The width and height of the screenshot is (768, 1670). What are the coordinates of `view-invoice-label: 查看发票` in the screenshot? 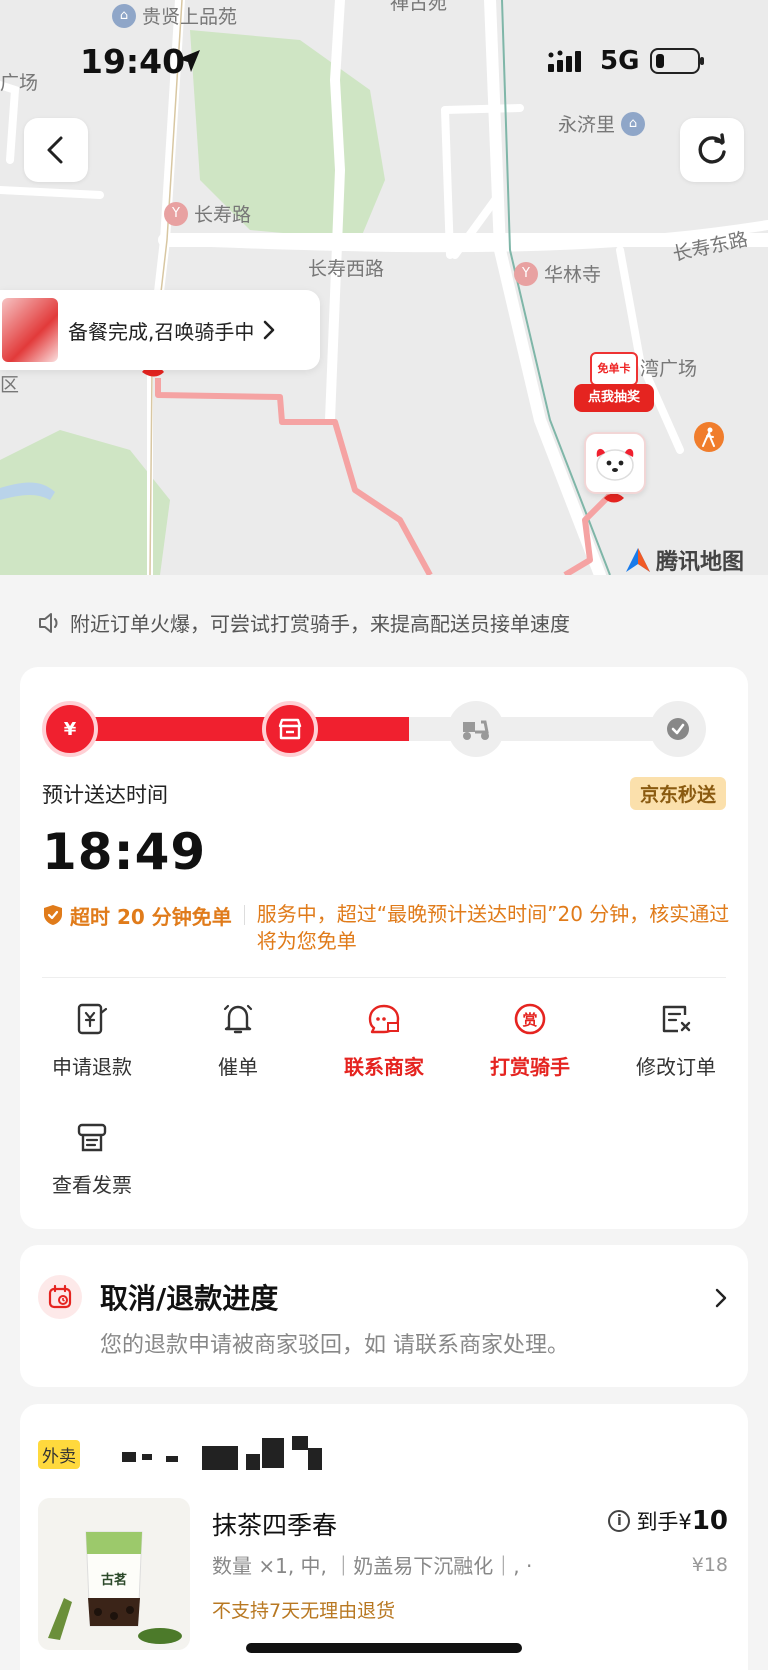 It's located at (92, 1185).